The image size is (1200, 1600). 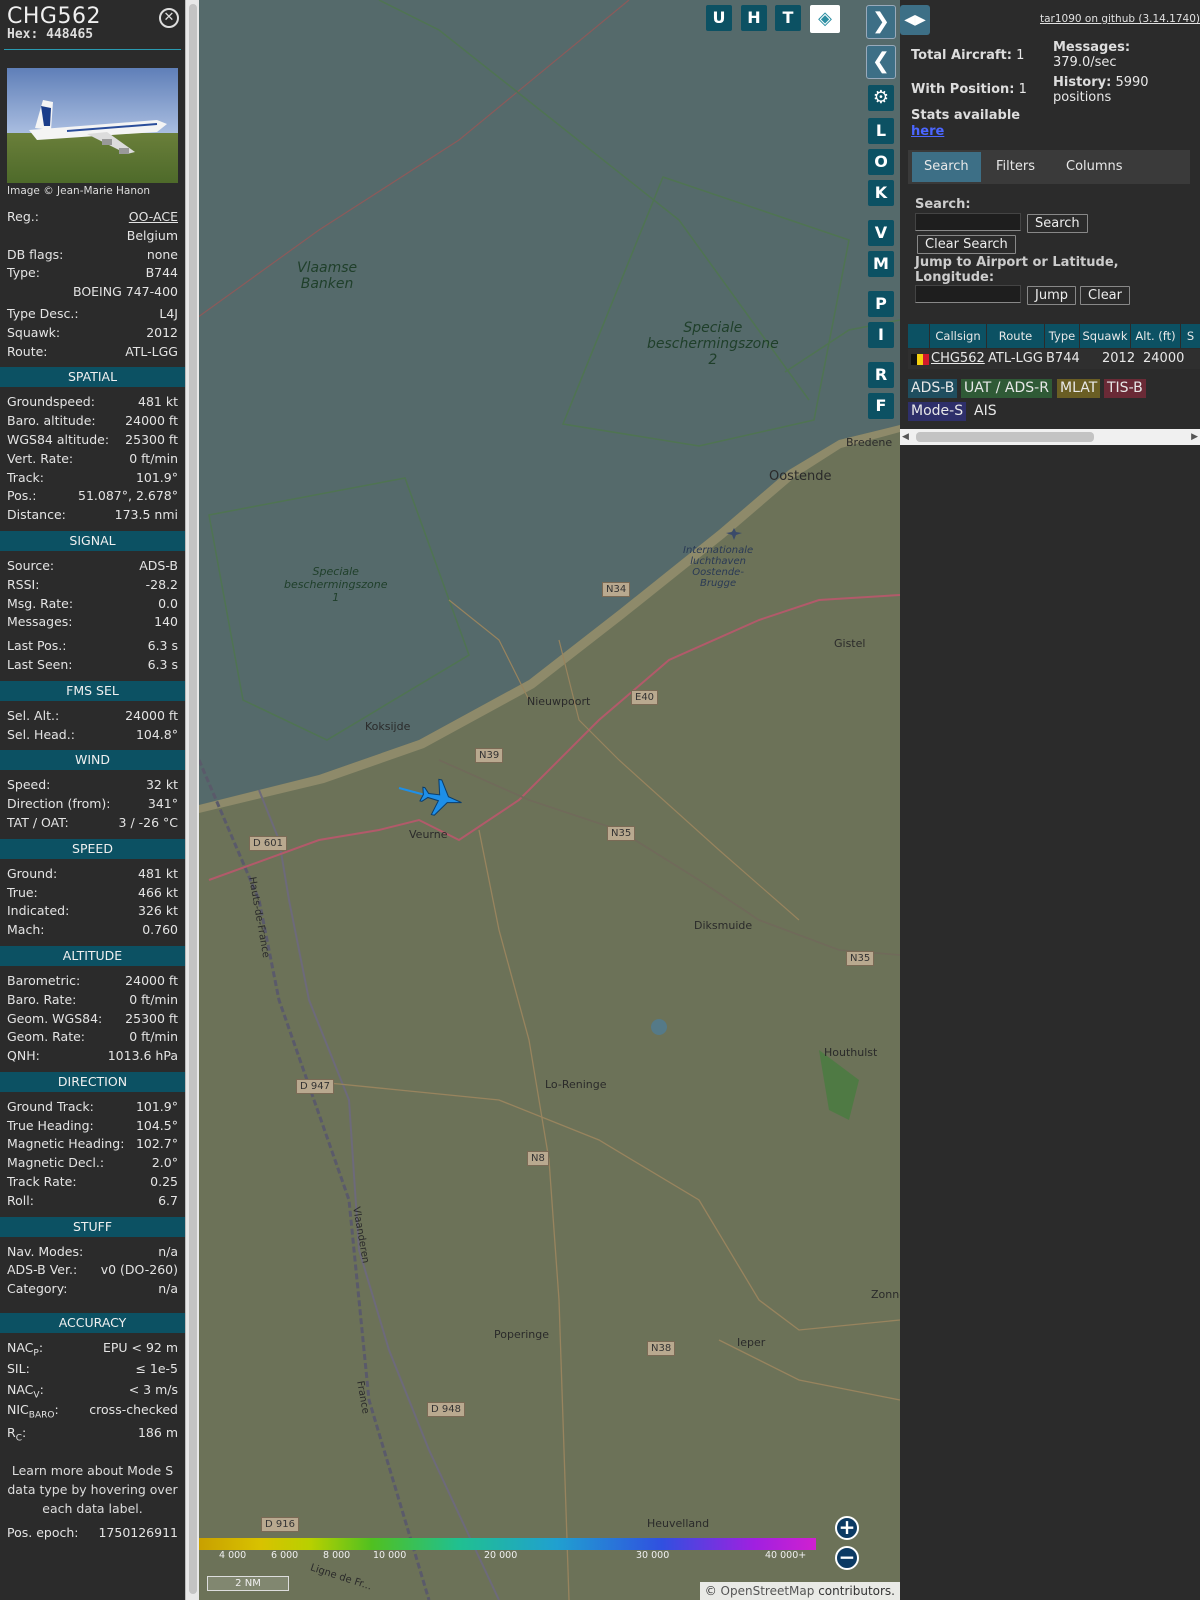 I want to click on map-button-h: H, so click(x=754, y=18).